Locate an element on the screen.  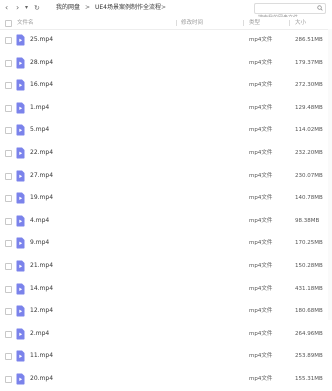
refresh-icon: ↻ is located at coordinates (37, 8).